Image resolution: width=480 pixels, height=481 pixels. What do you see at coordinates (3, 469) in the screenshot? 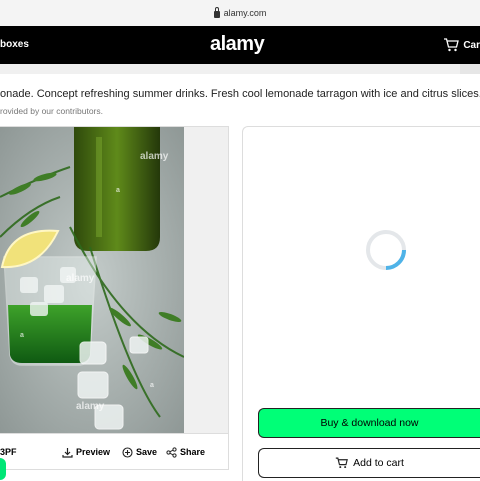
I see `chat-widget-tab` at bounding box center [3, 469].